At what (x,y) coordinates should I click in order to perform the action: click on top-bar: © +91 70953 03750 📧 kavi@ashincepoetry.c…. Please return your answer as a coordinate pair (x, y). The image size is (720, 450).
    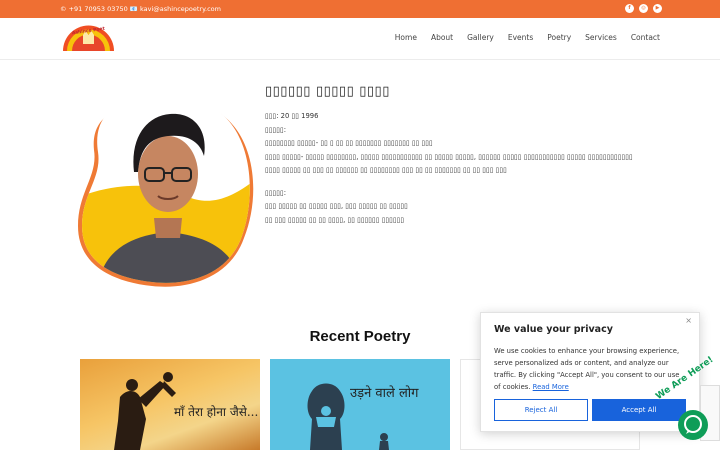
    Looking at the image, I should click on (360, 9).